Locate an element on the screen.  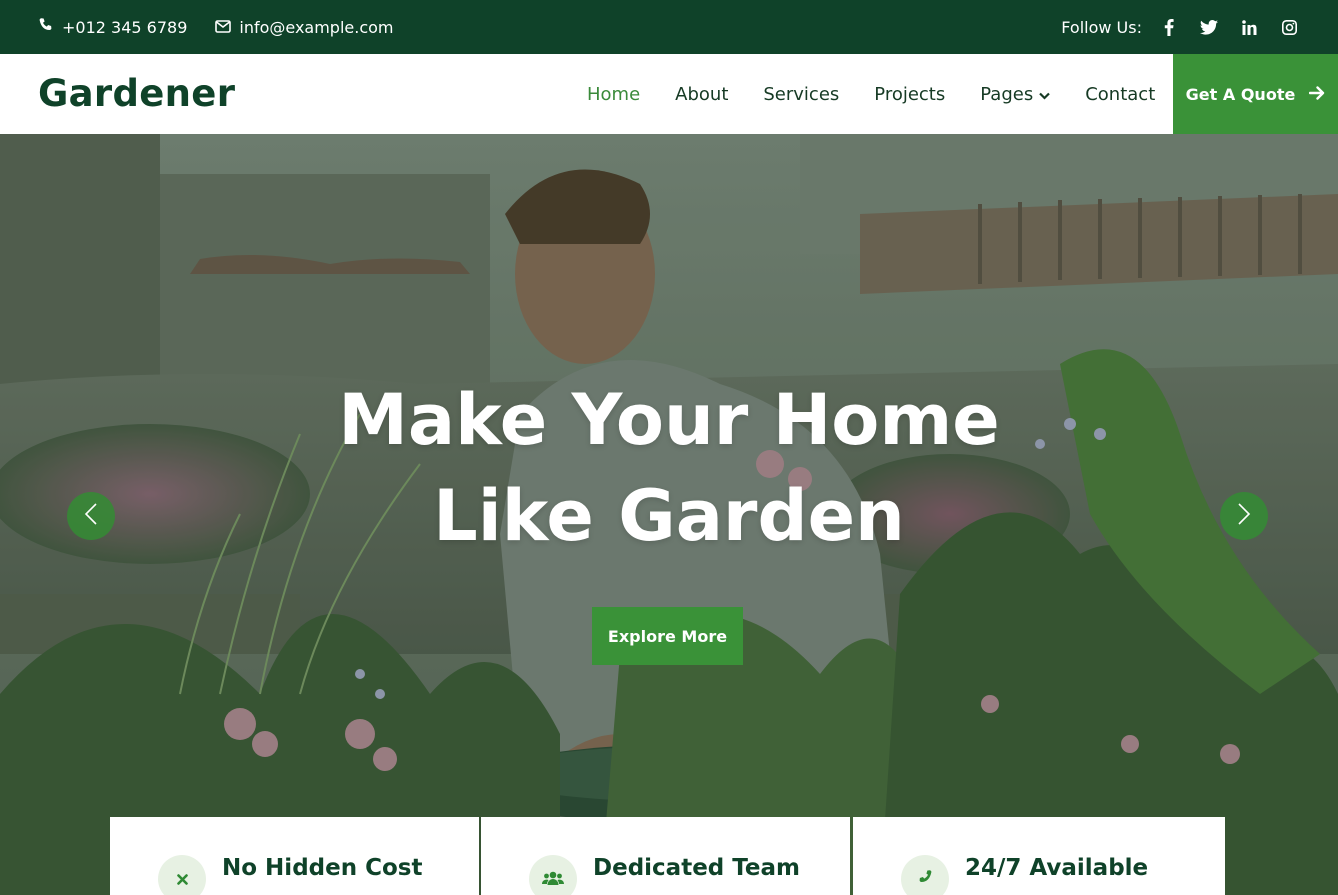
feature-card-no-hidden-cost: No Hidden Cost is located at coordinates (294, 856).